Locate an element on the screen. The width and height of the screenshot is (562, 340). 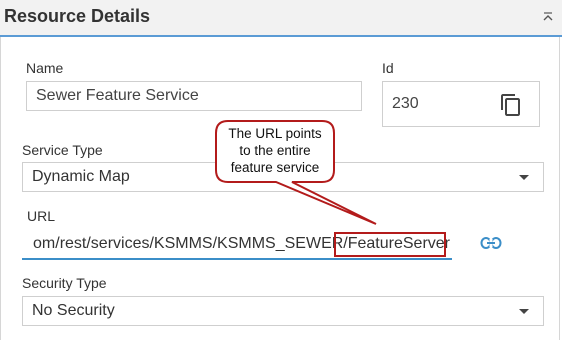
callout-line: to the entire is located at coordinates (275, 150).